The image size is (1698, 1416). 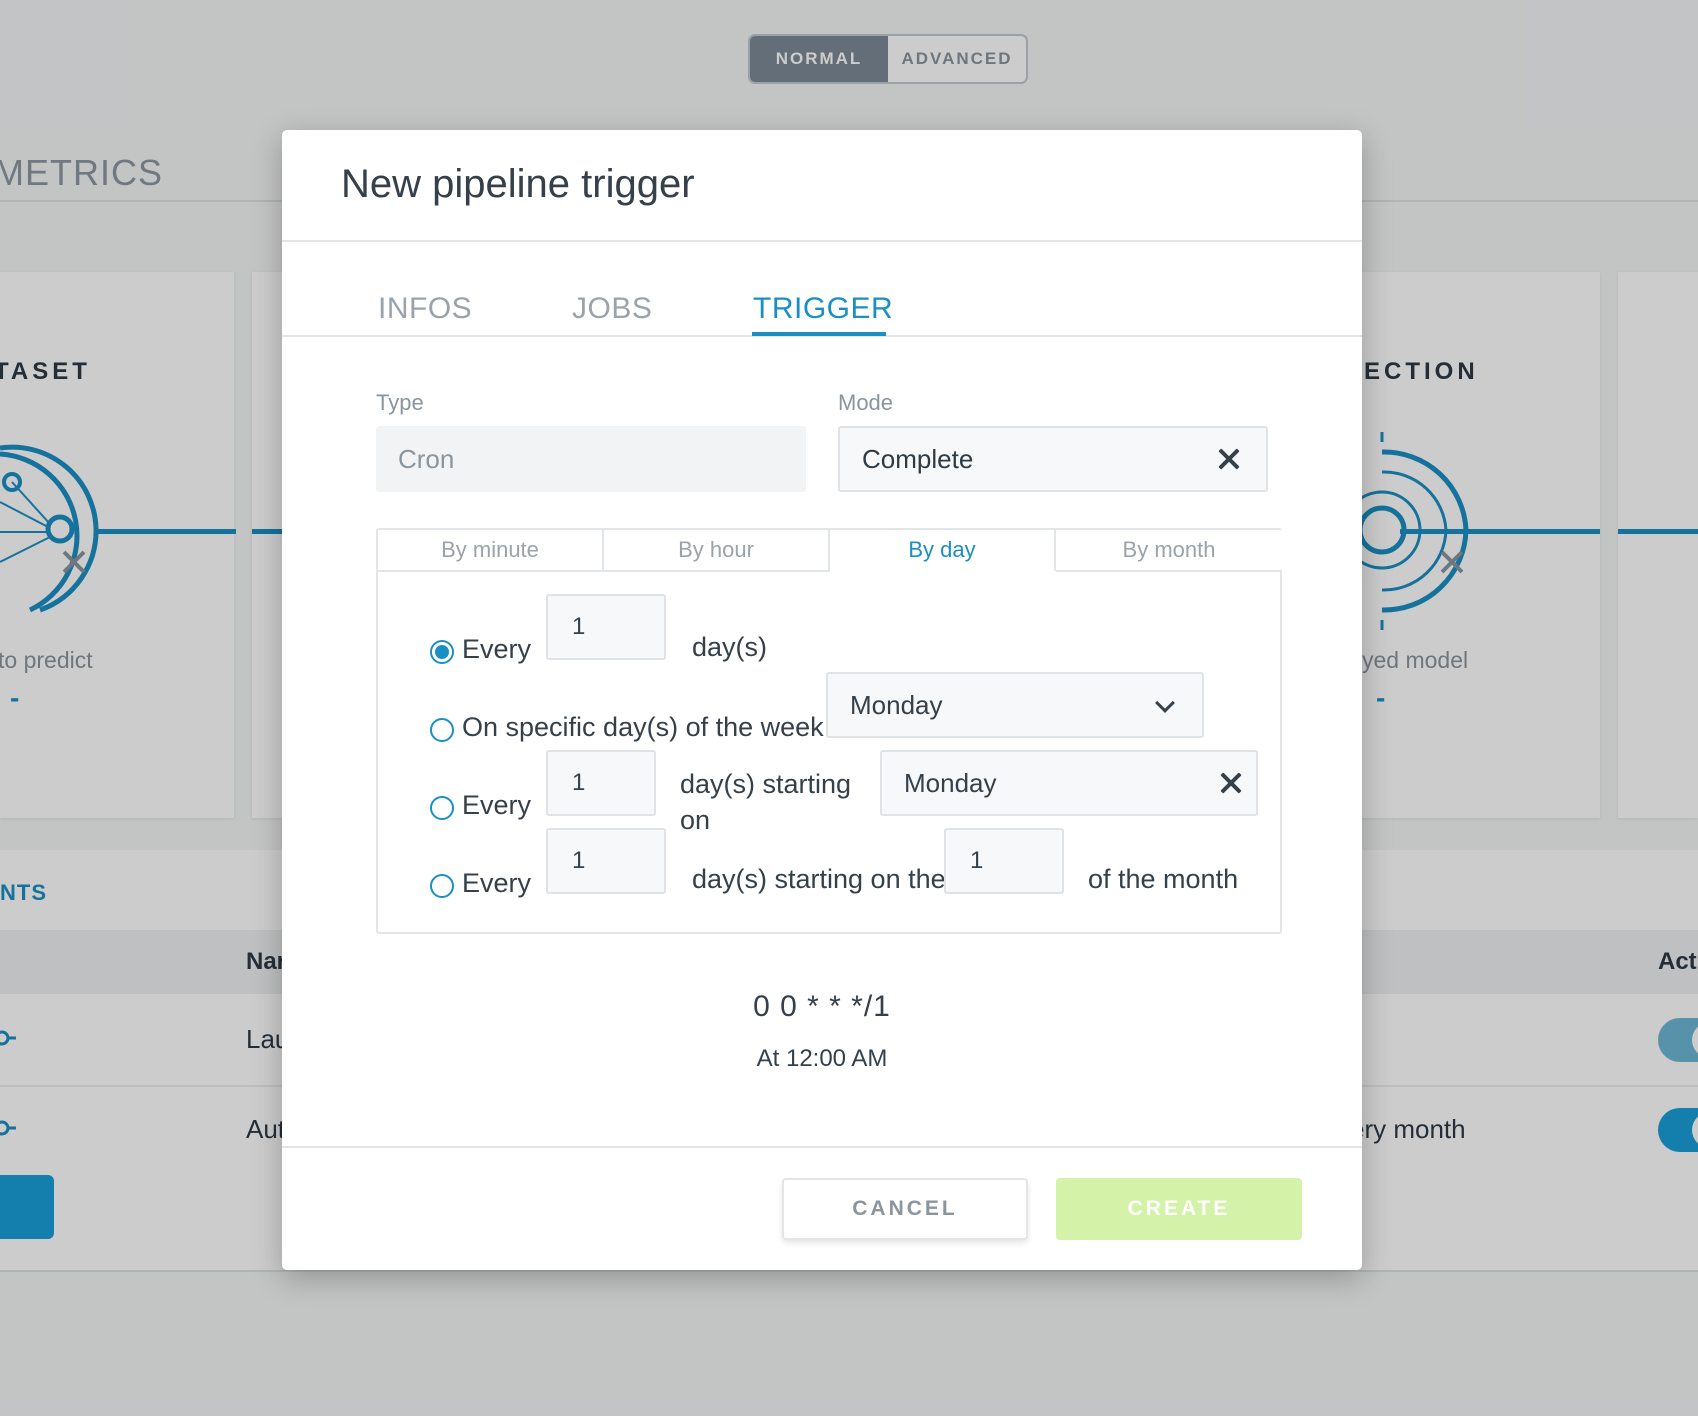 I want to click on weekday-select-value: Monday, so click(x=896, y=704).